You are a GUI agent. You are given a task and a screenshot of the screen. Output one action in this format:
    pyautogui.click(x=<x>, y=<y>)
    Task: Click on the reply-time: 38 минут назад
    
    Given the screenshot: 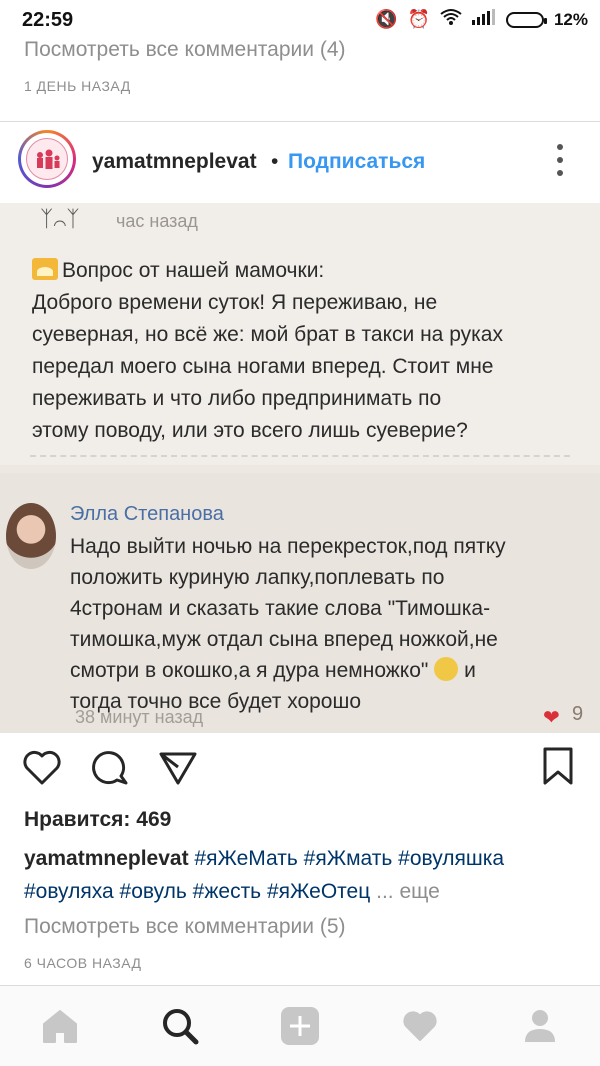 What is the action you would take?
    pyautogui.click(x=139, y=717)
    